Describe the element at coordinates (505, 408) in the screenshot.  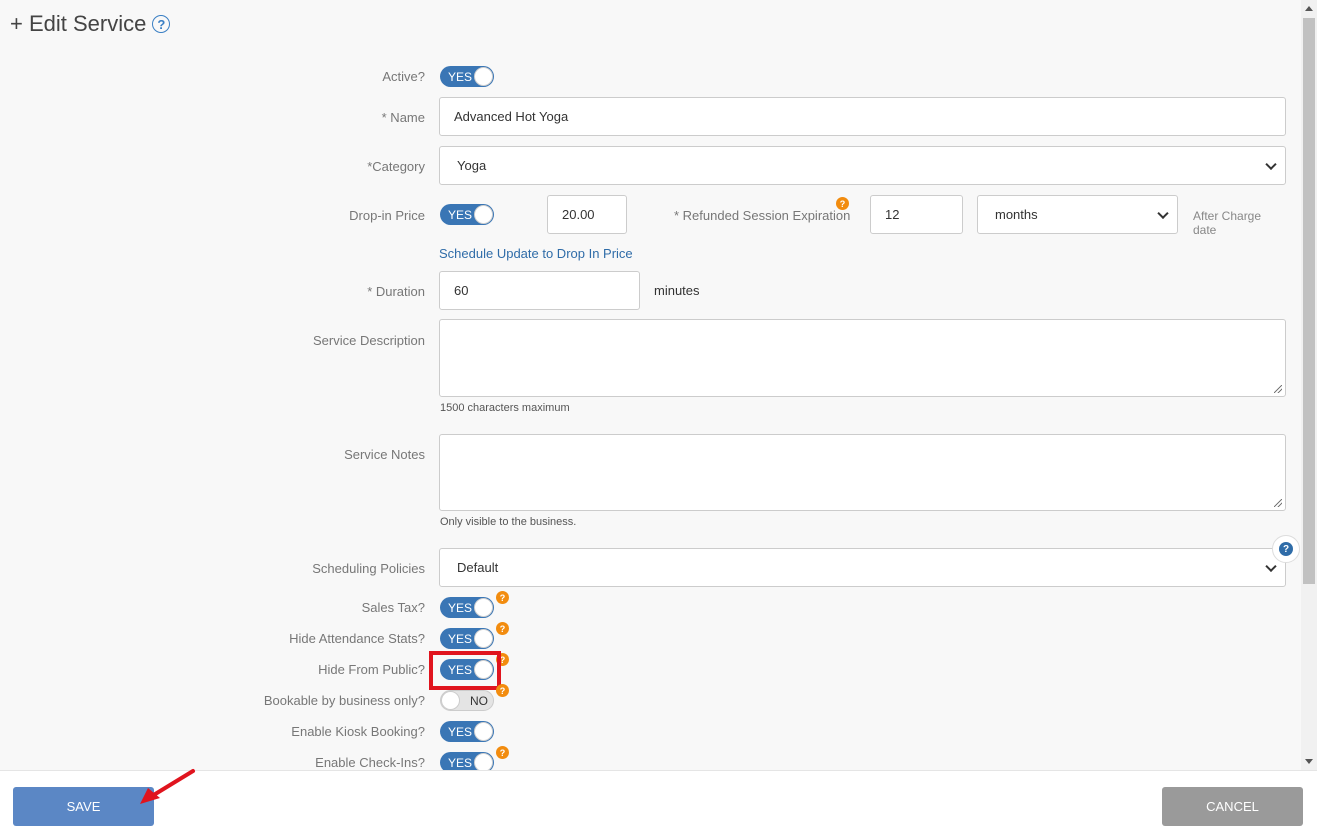
I see `description-hint: 1500 characters maximum` at that location.